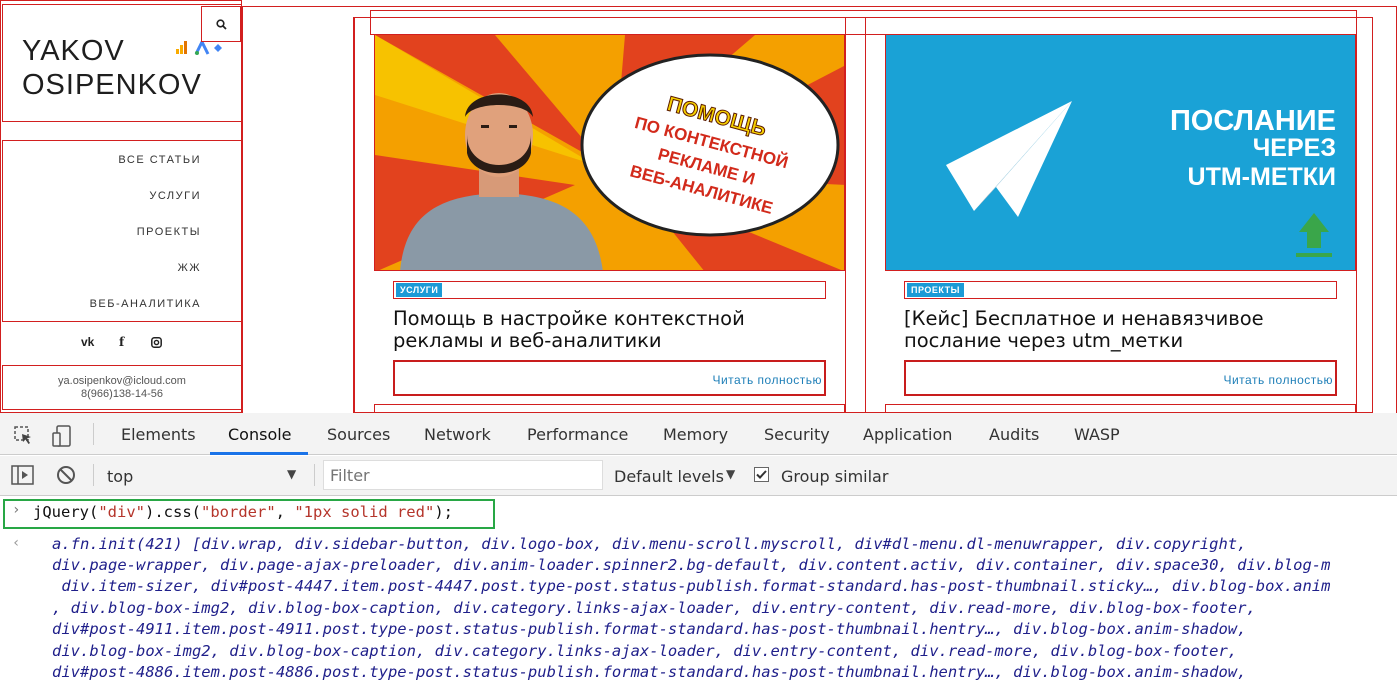 The image size is (1397, 685). Describe the element at coordinates (156, 342) in the screenshot. I see `instagram-icon` at that location.